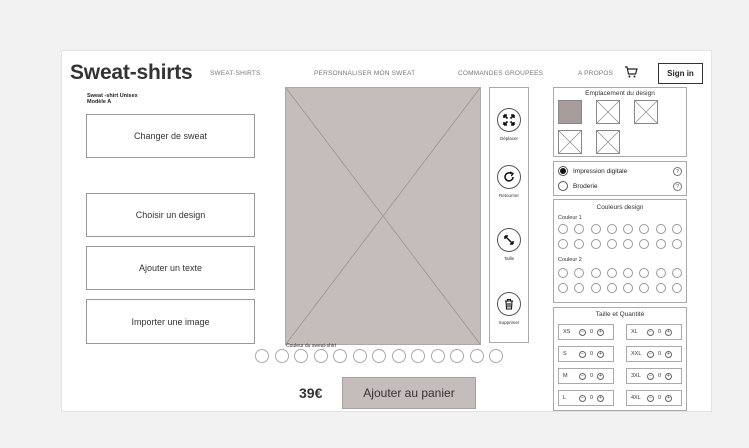  I want to click on option-embroidery: Broderie, so click(578, 186).